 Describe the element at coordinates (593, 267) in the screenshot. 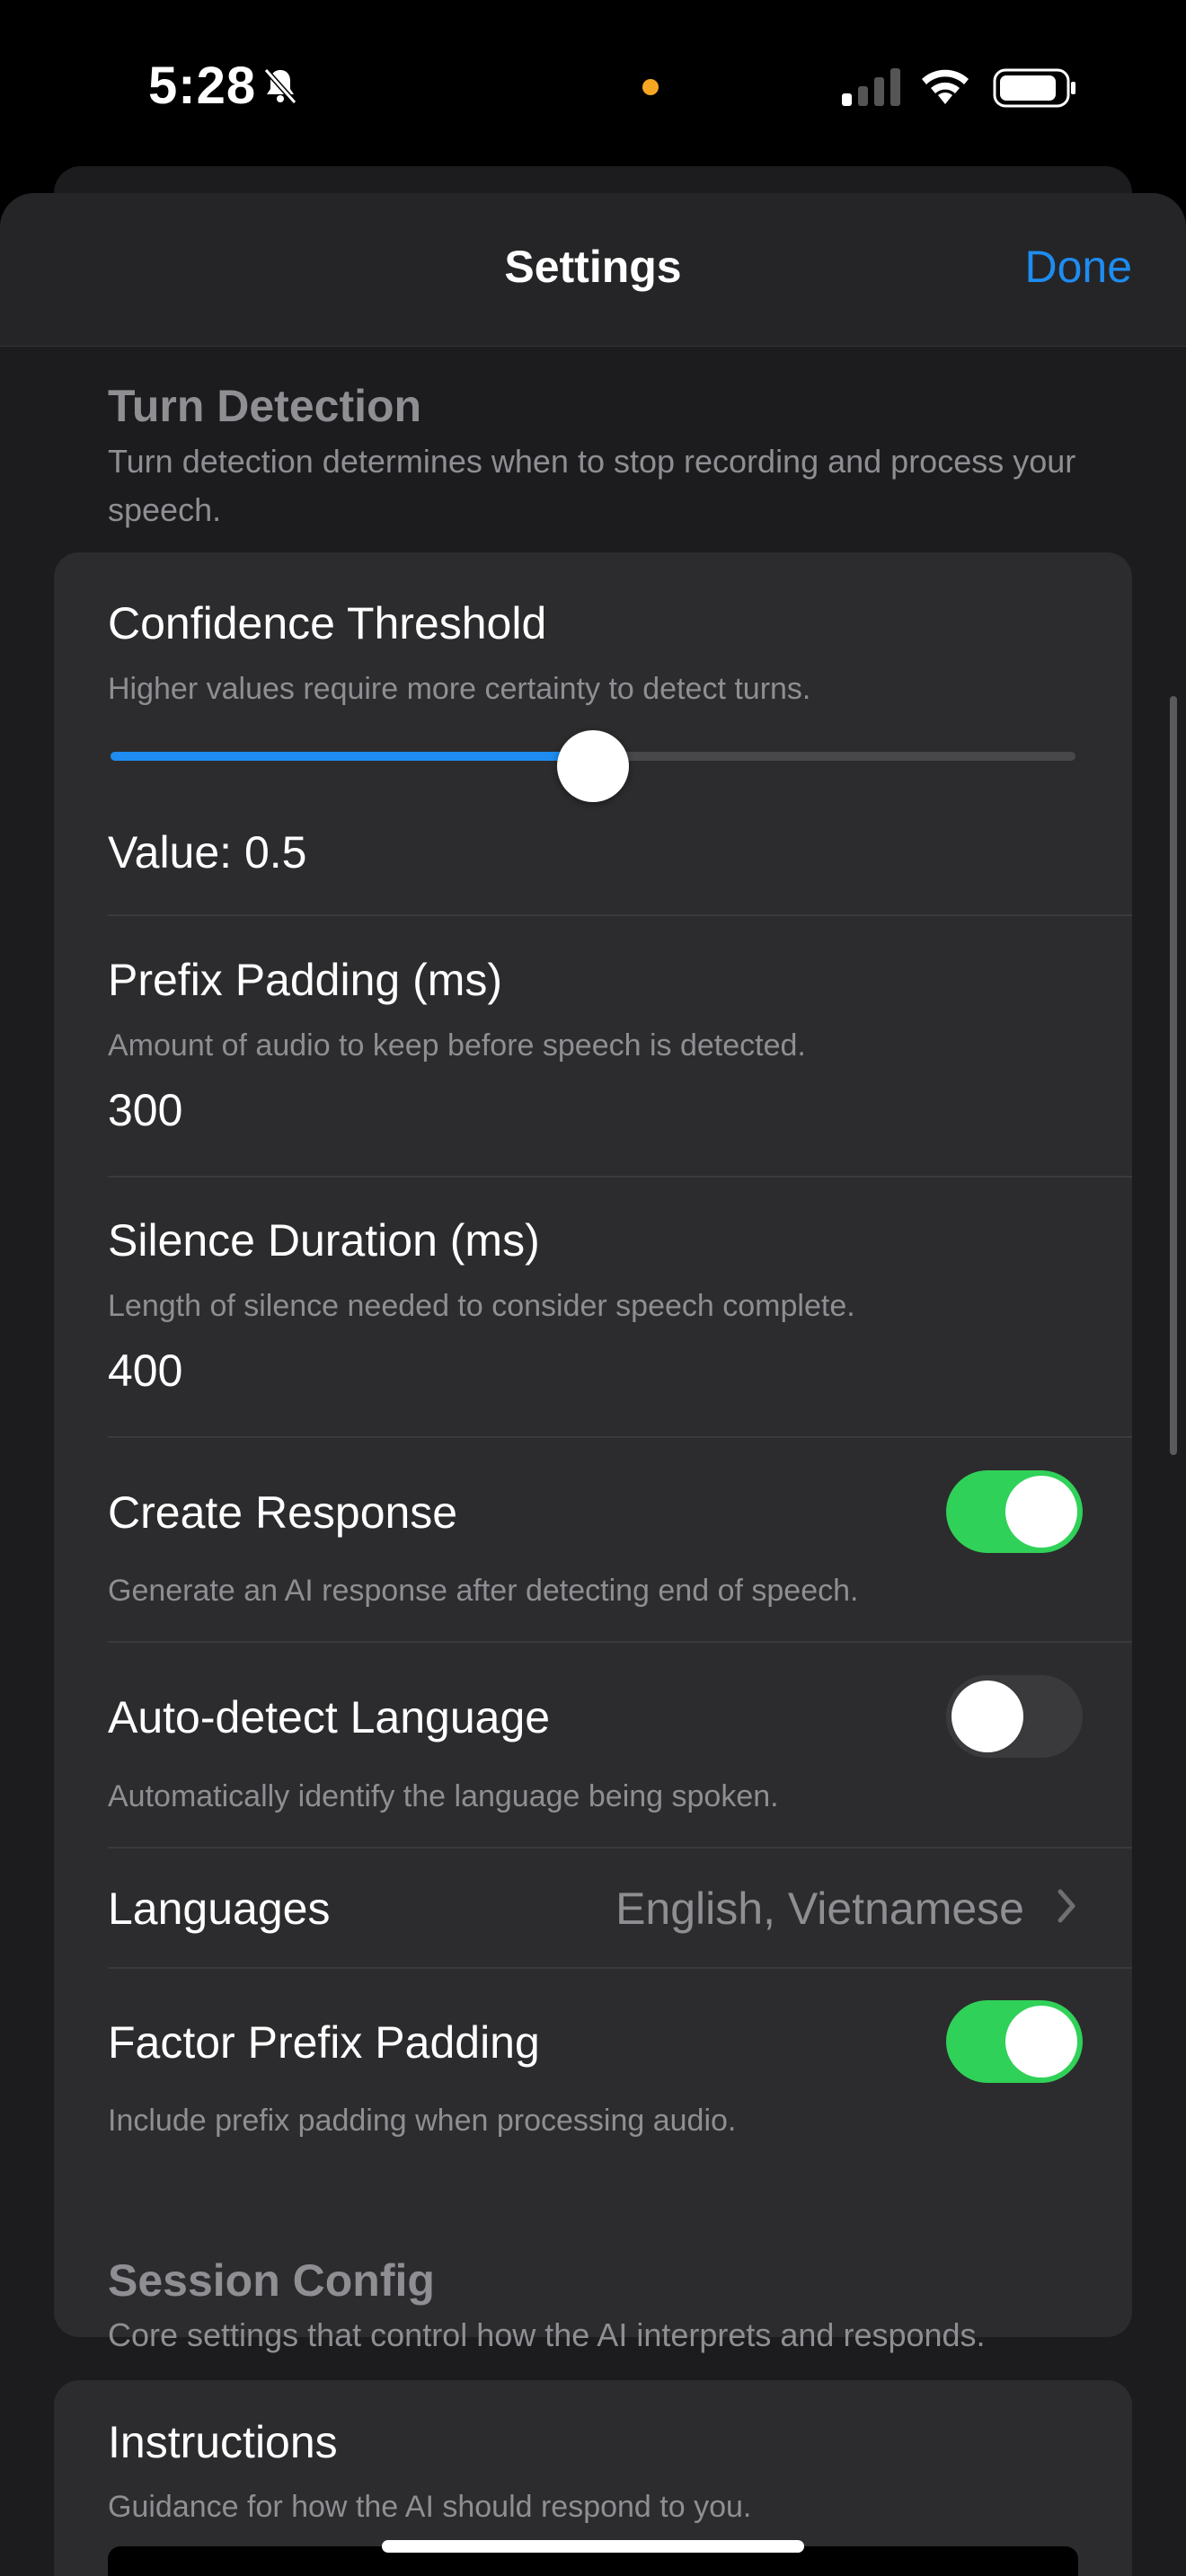

I see `page-title: Settings` at that location.